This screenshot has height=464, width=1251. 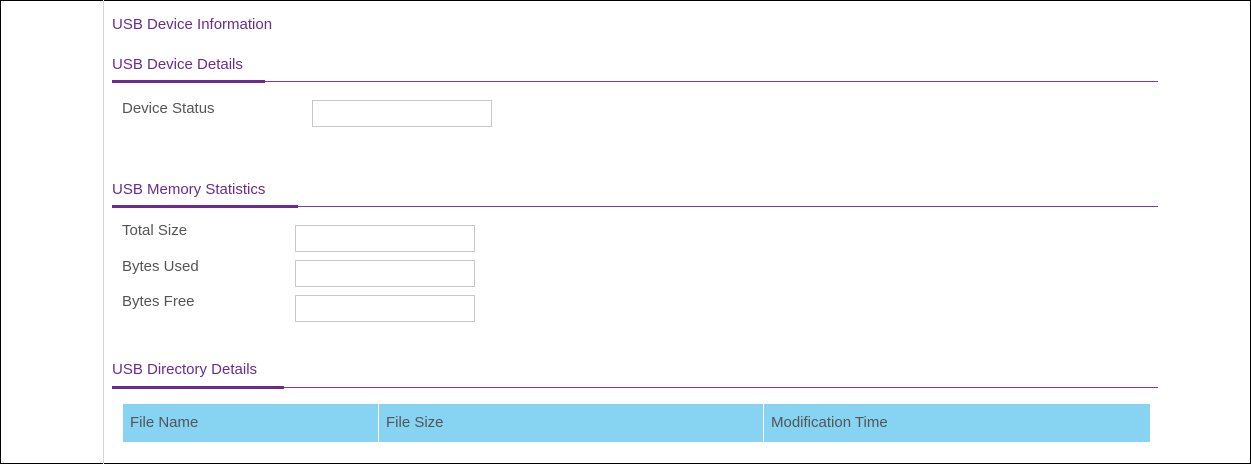 I want to click on device-status-field, so click(x=402, y=113).